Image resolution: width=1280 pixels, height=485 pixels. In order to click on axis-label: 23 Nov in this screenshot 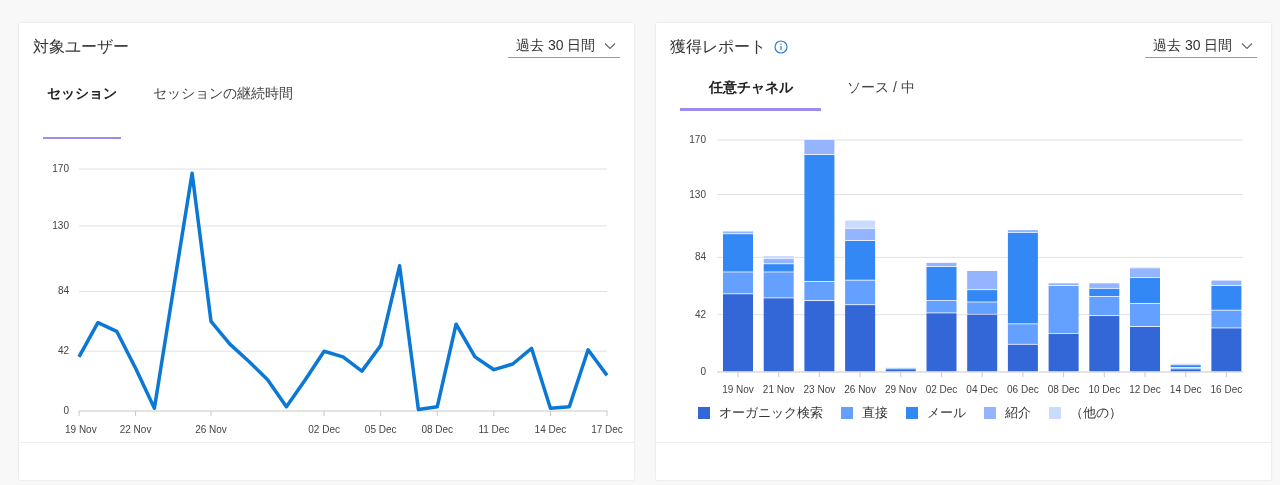, I will do `click(819, 389)`.